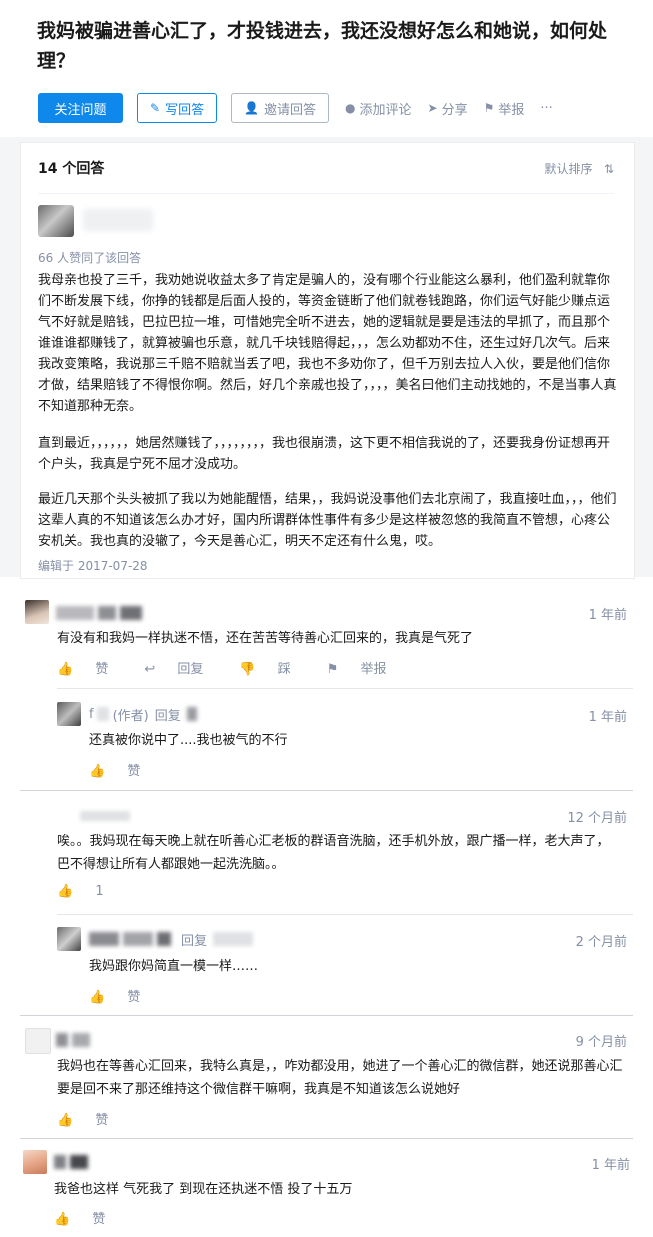 The image size is (653, 1237). Describe the element at coordinates (290, 110) in the screenshot. I see `invite-answer-label: 邀请回答` at that location.